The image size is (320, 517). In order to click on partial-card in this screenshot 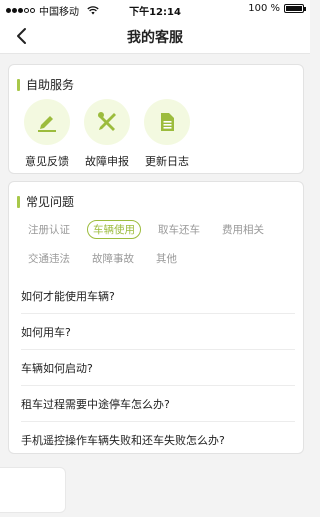, I will do `click(33, 490)`.